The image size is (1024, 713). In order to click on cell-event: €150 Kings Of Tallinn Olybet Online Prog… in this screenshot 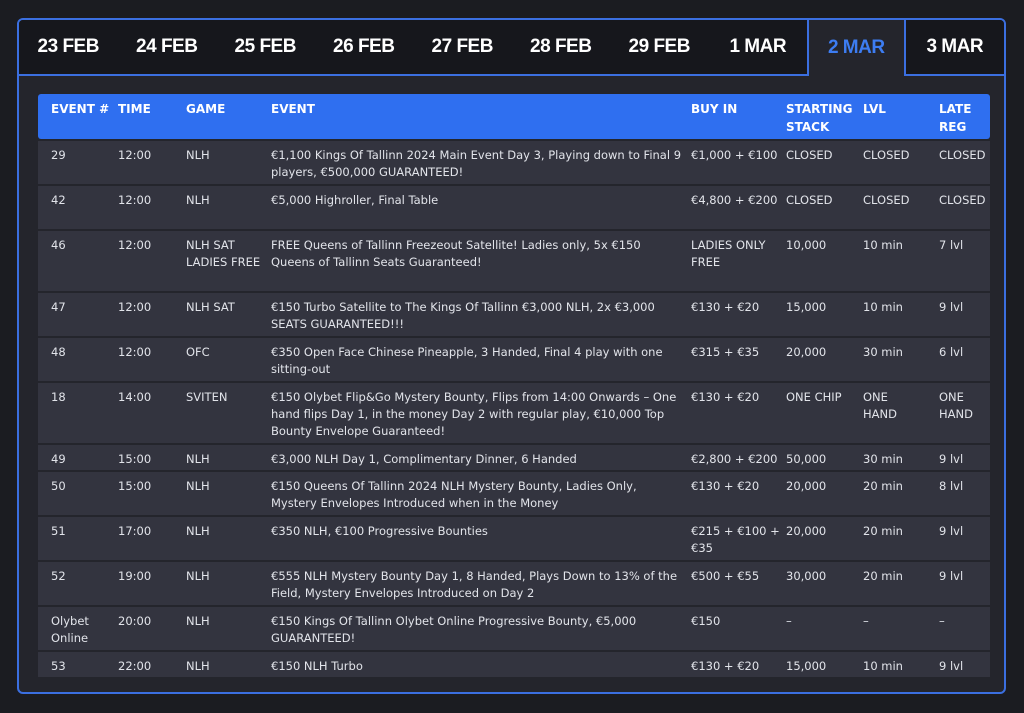, I will do `click(454, 629)`.